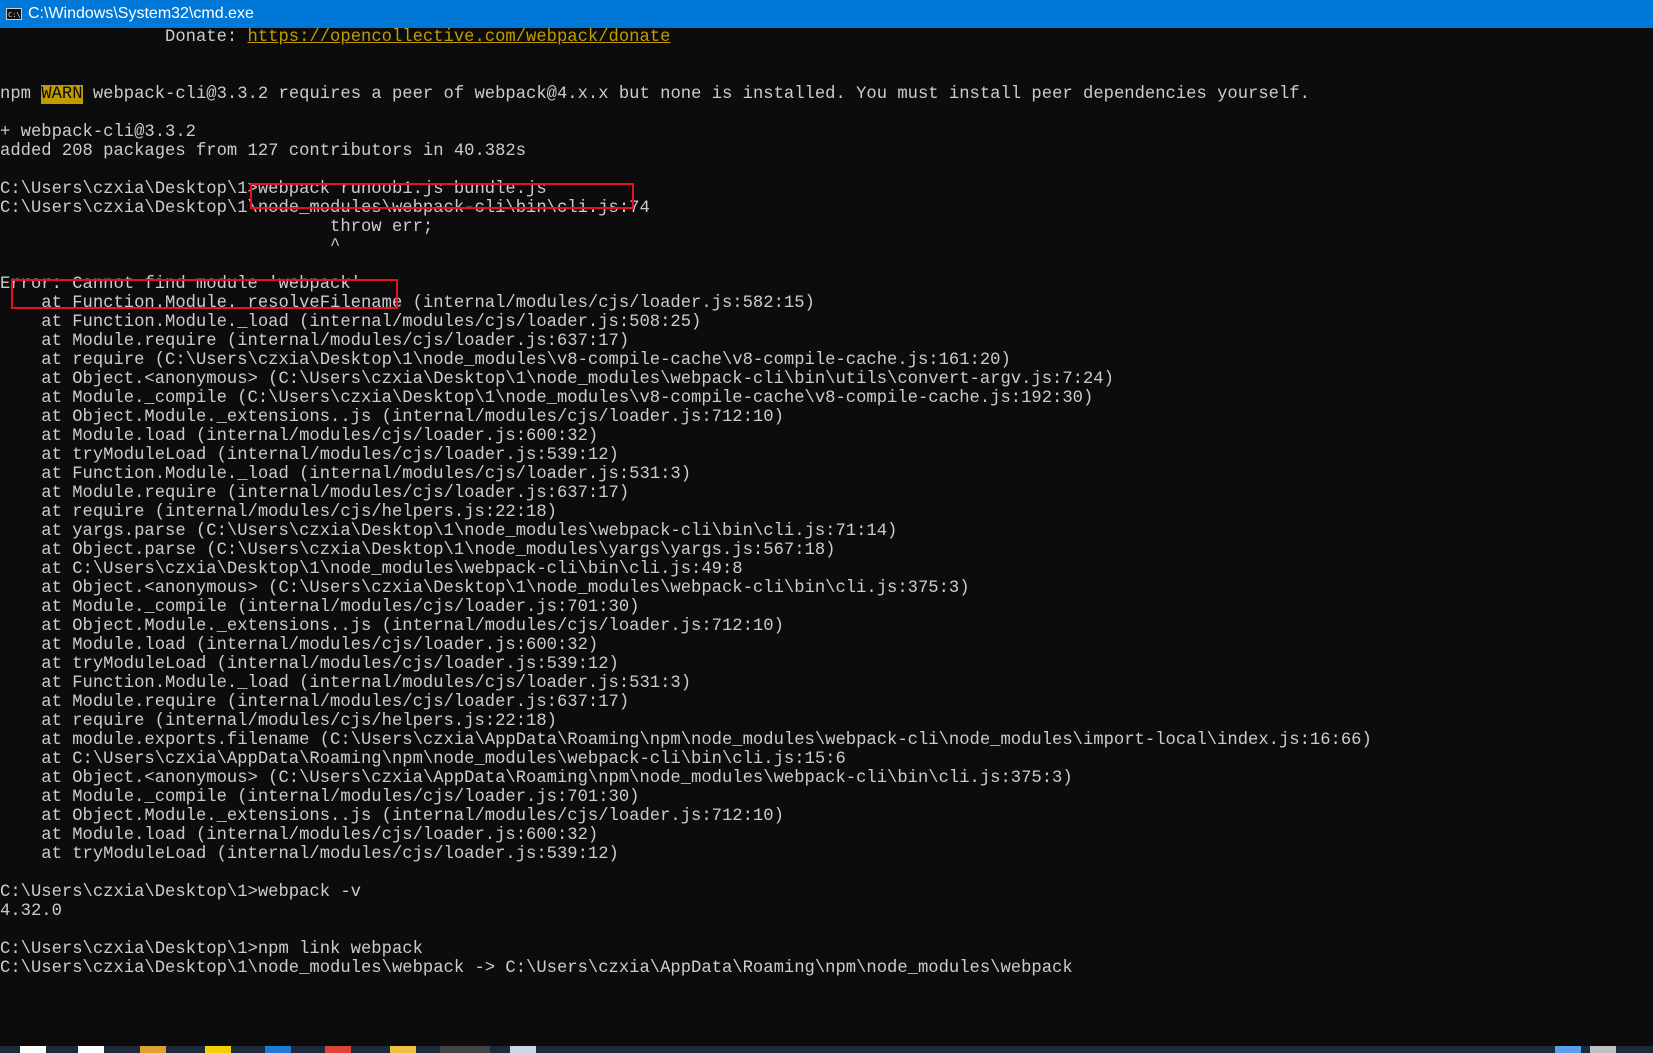 Image resolution: width=1653 pixels, height=1053 pixels. I want to click on file-explorer-icon, so click(403, 1049).